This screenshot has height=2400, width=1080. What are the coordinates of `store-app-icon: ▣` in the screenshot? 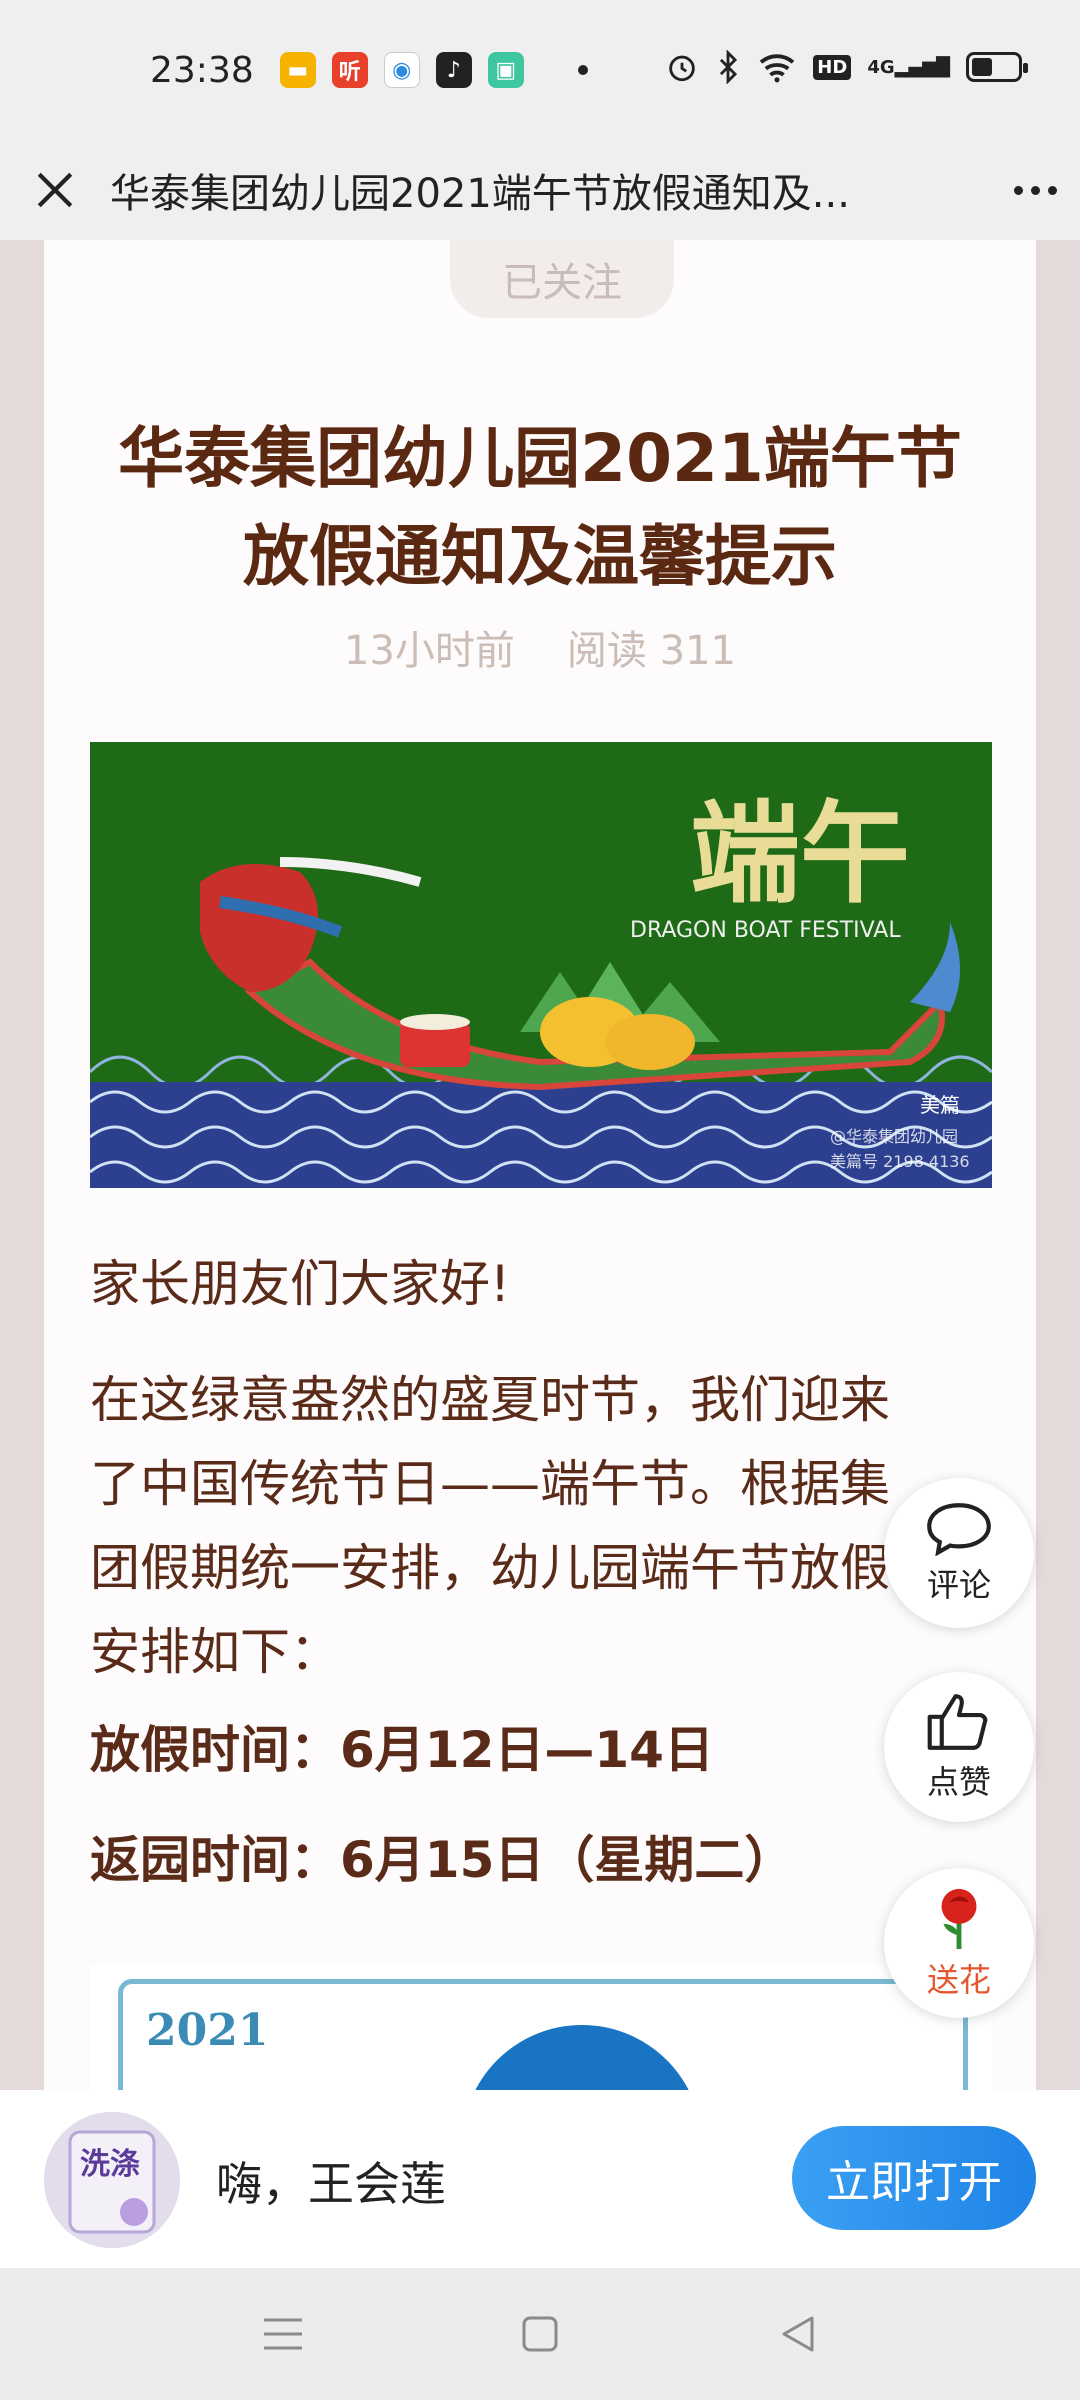 It's located at (505, 70).